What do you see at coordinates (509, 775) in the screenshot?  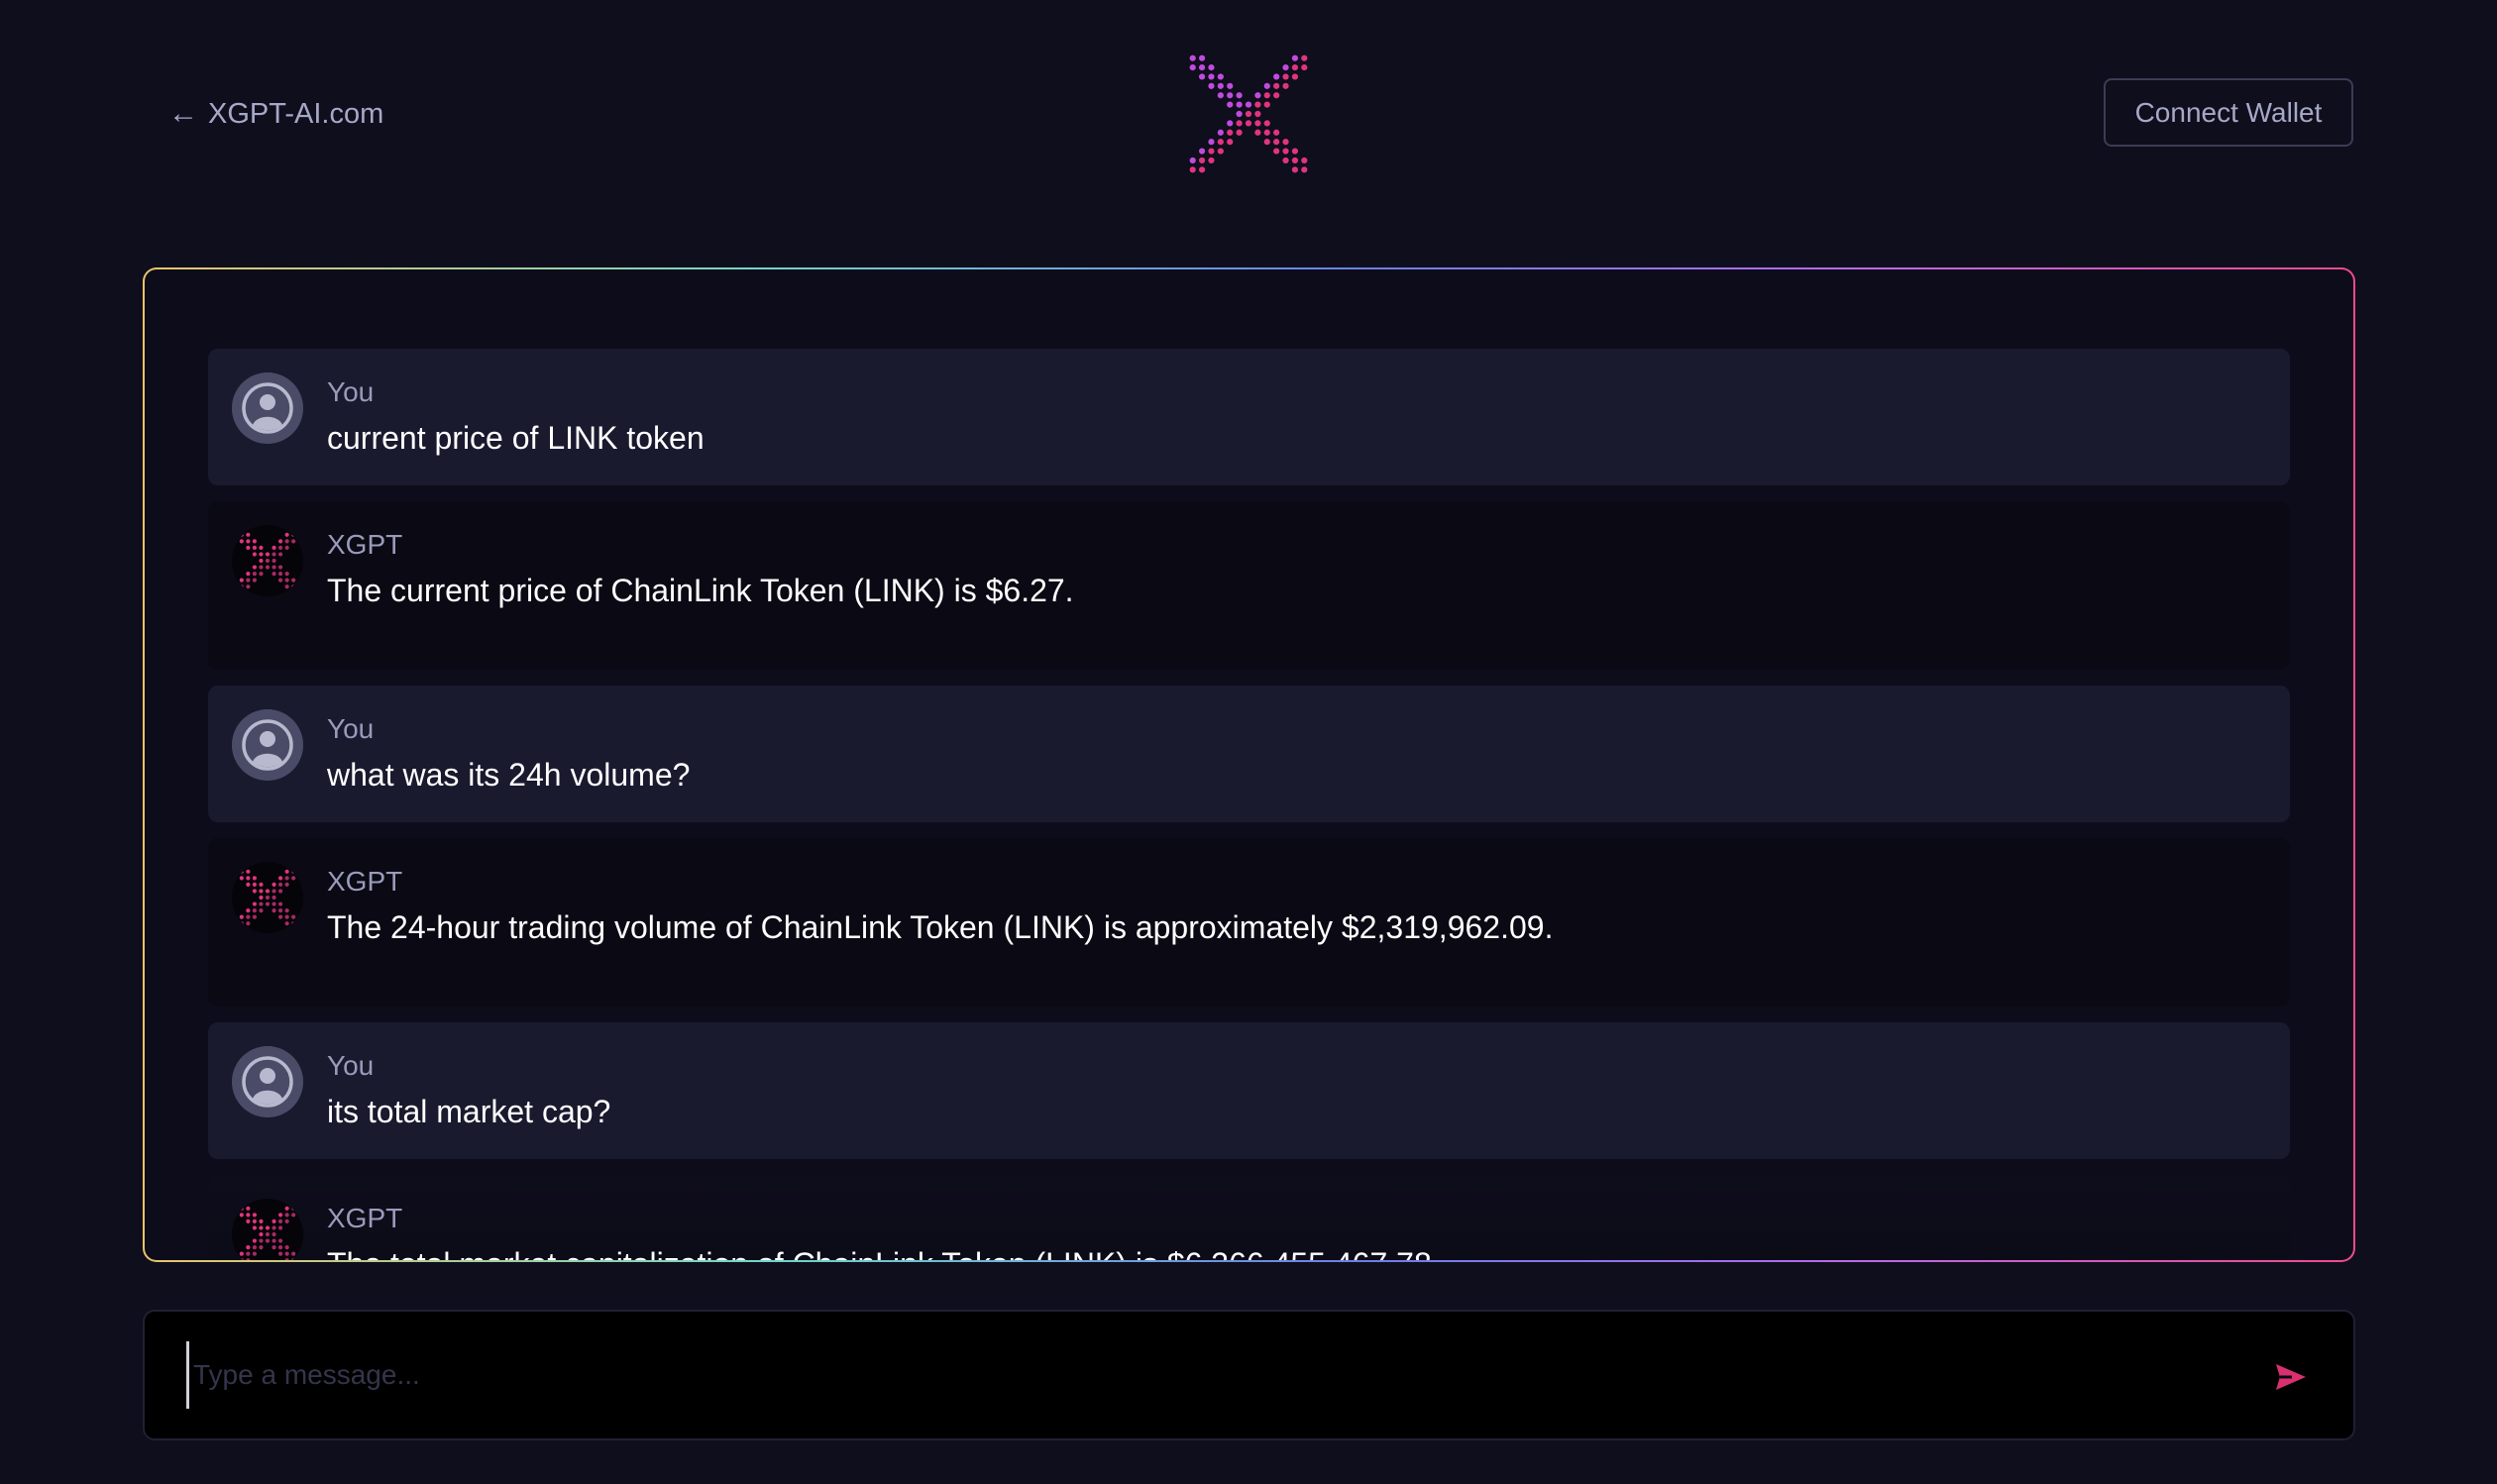 I see `message-text: what was its 24h volume?` at bounding box center [509, 775].